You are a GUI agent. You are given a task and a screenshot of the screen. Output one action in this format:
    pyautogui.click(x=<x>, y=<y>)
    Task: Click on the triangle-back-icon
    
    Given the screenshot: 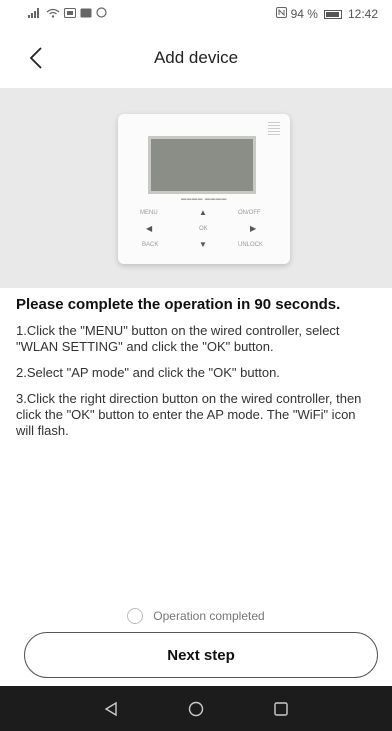 What is the action you would take?
    pyautogui.click(x=110, y=708)
    